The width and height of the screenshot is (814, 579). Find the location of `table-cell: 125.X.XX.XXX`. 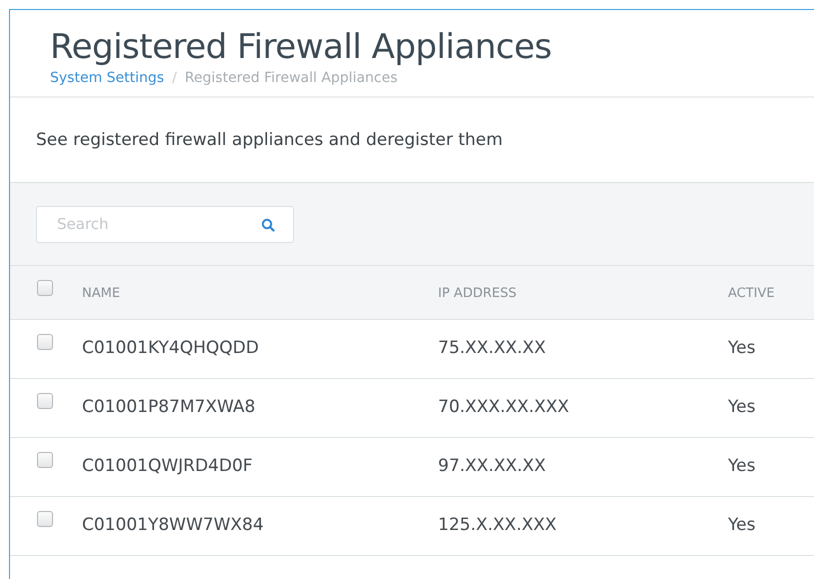

table-cell: 125.X.XX.XXX is located at coordinates (497, 525).